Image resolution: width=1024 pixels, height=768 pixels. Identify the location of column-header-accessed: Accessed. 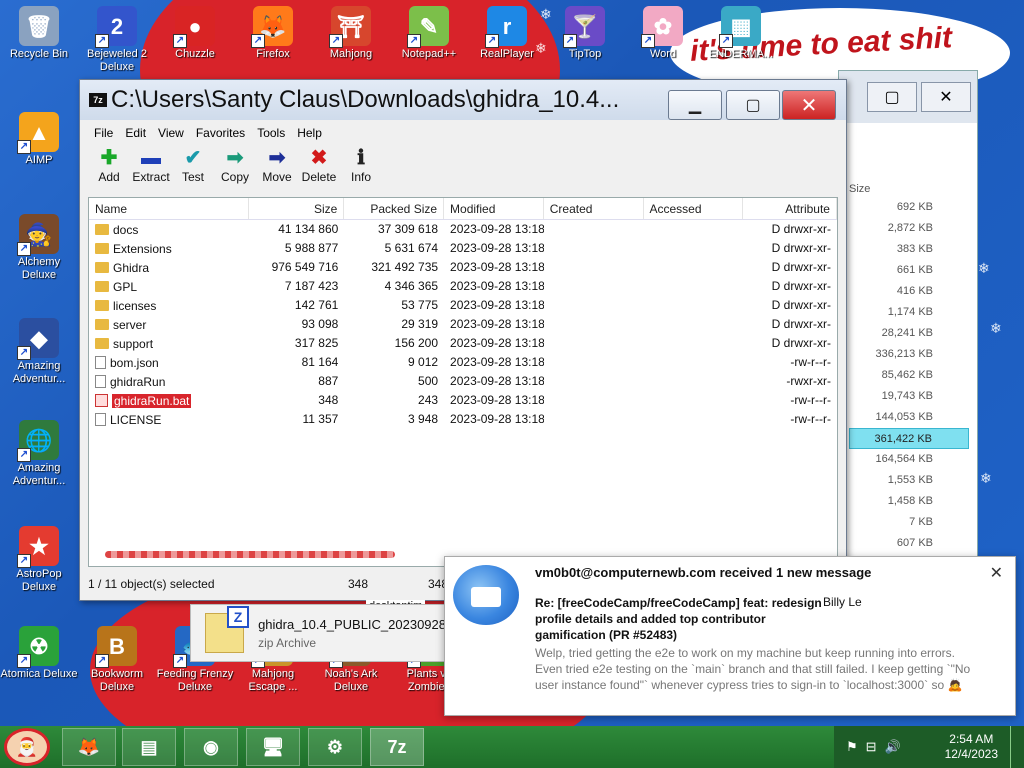
(694, 208).